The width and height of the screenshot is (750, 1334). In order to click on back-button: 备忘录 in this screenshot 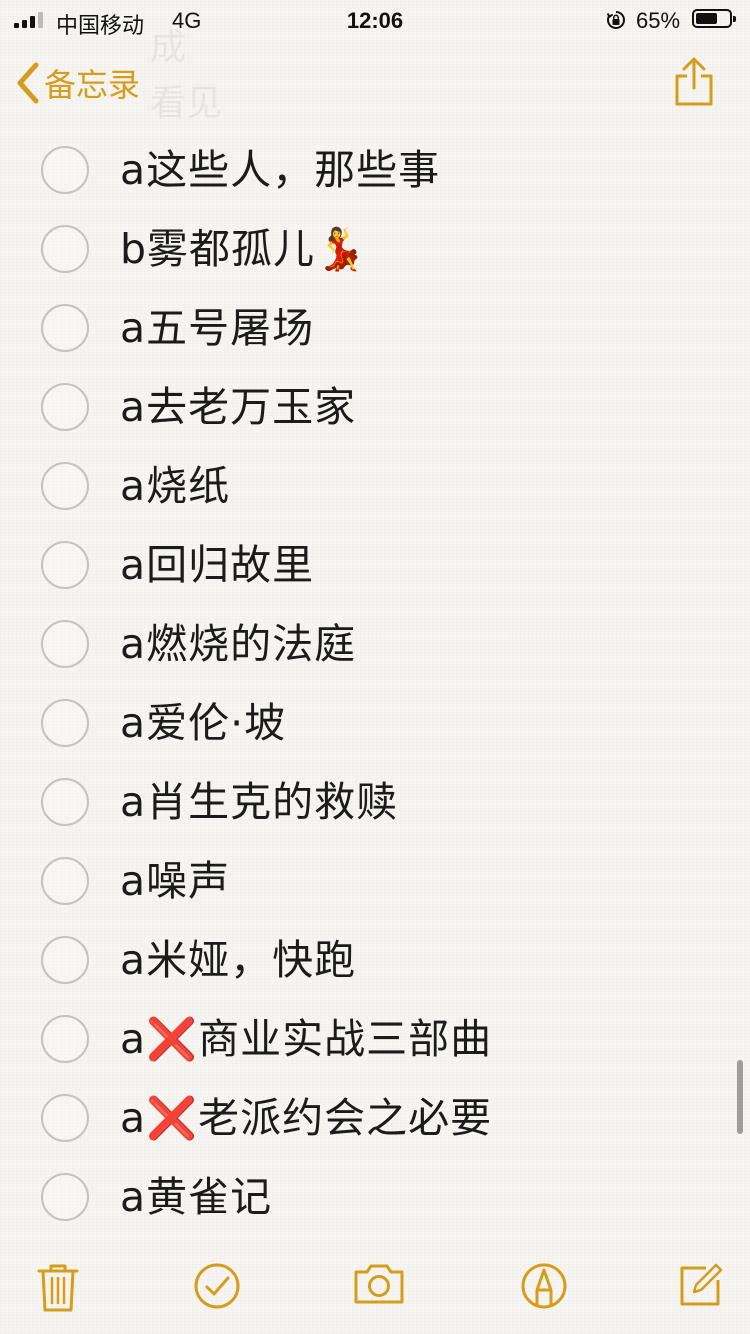, I will do `click(77, 83)`.